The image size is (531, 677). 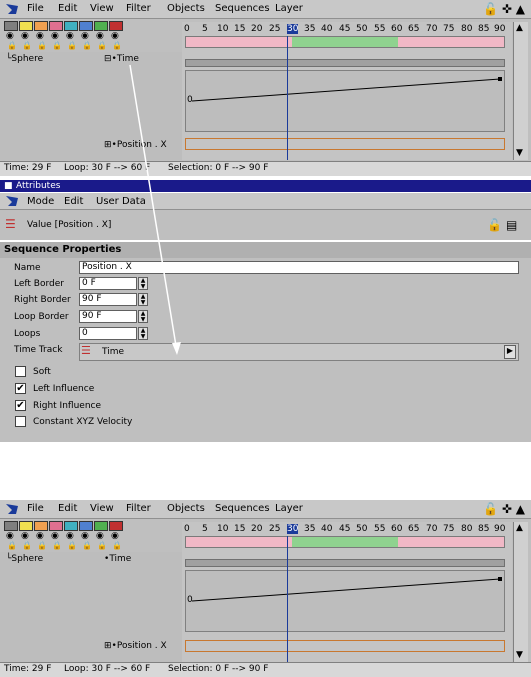 I want to click on ruler-tick: 25, so click(x=275, y=529).